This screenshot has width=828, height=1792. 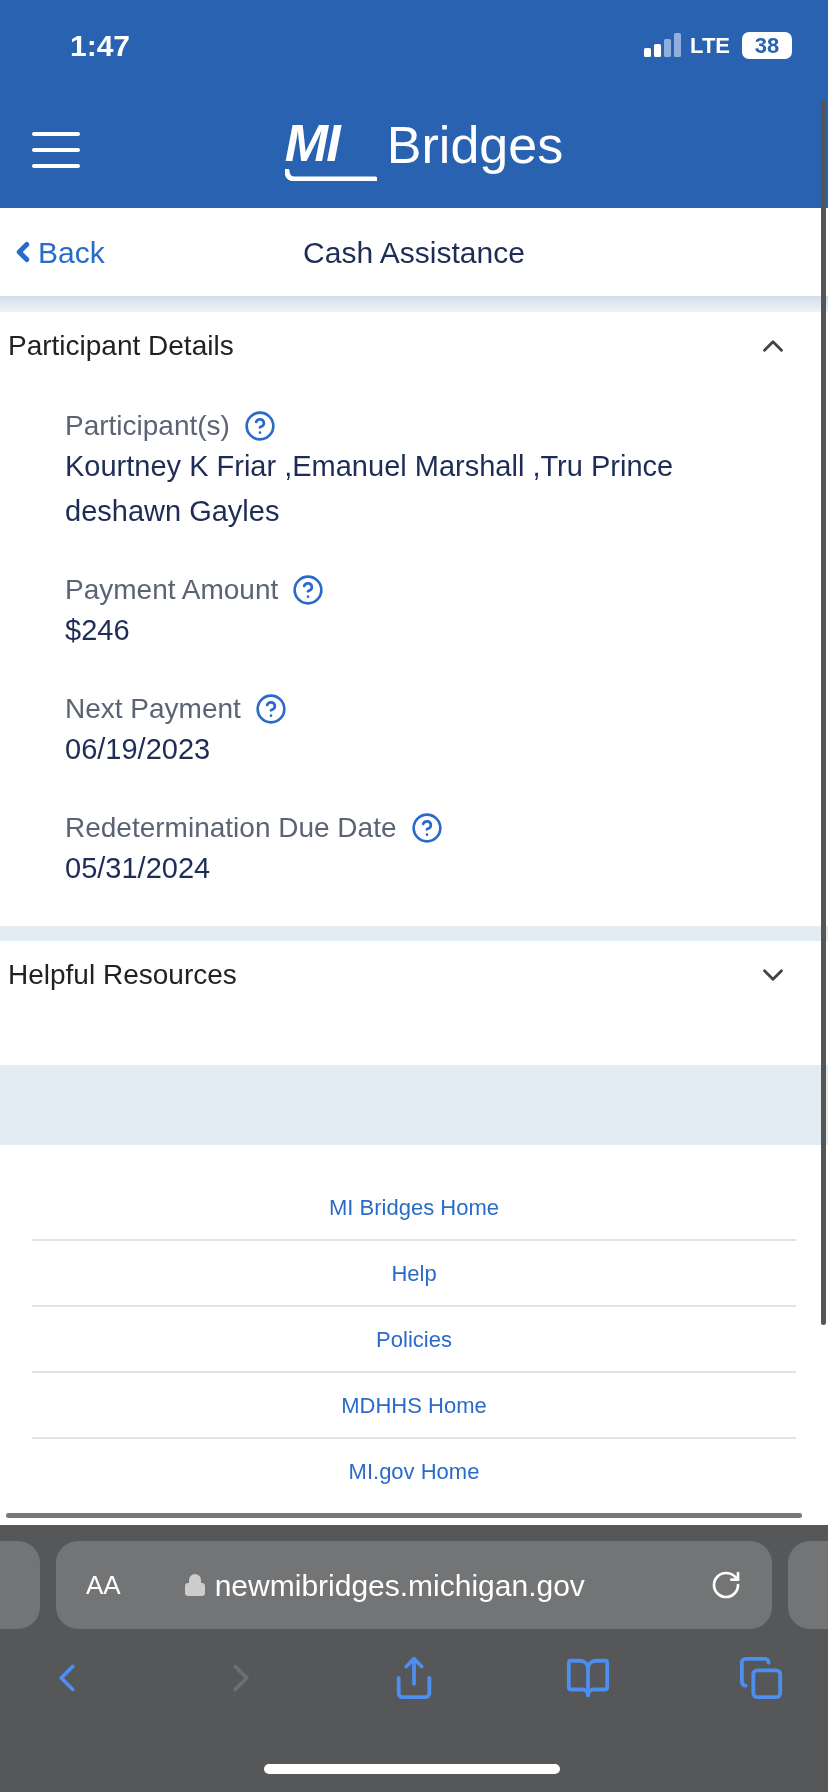 What do you see at coordinates (147, 426) in the screenshot?
I see `field-label: Participant(s)` at bounding box center [147, 426].